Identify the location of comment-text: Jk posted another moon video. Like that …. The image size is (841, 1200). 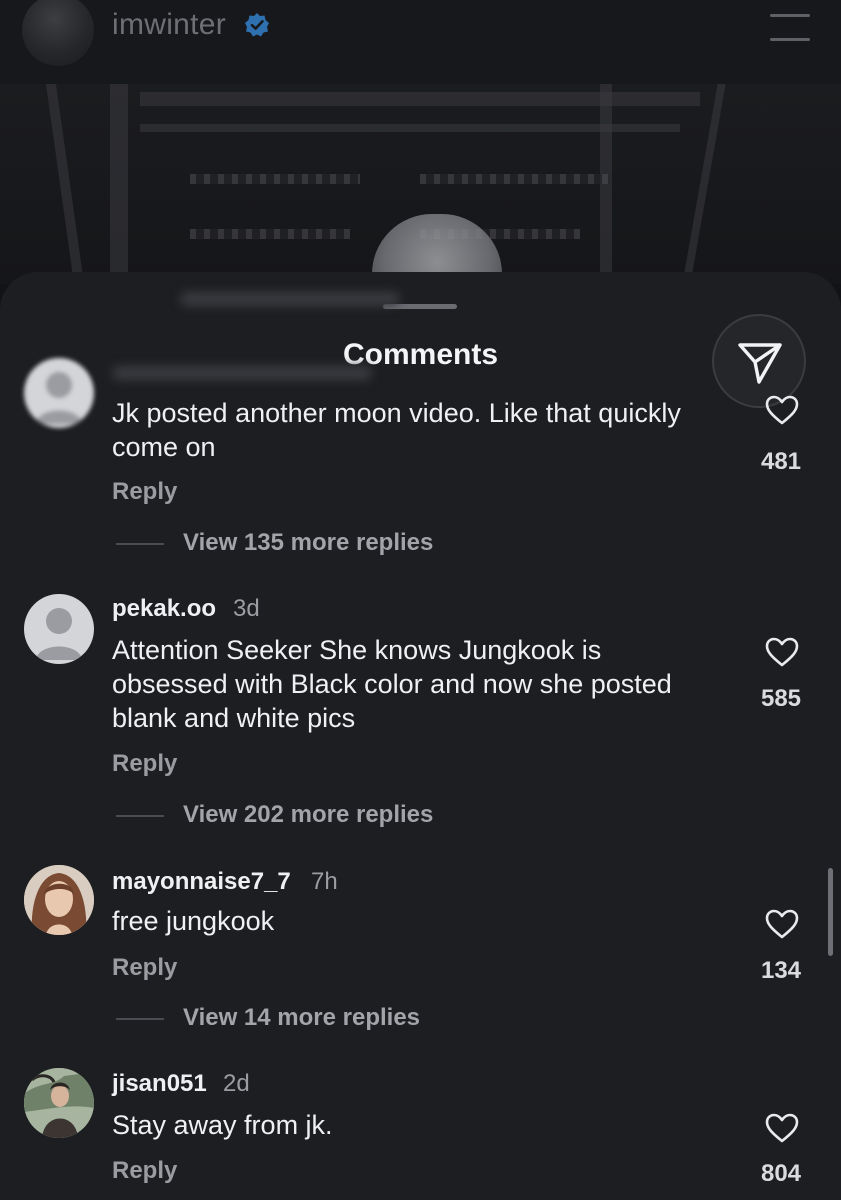
(396, 430).